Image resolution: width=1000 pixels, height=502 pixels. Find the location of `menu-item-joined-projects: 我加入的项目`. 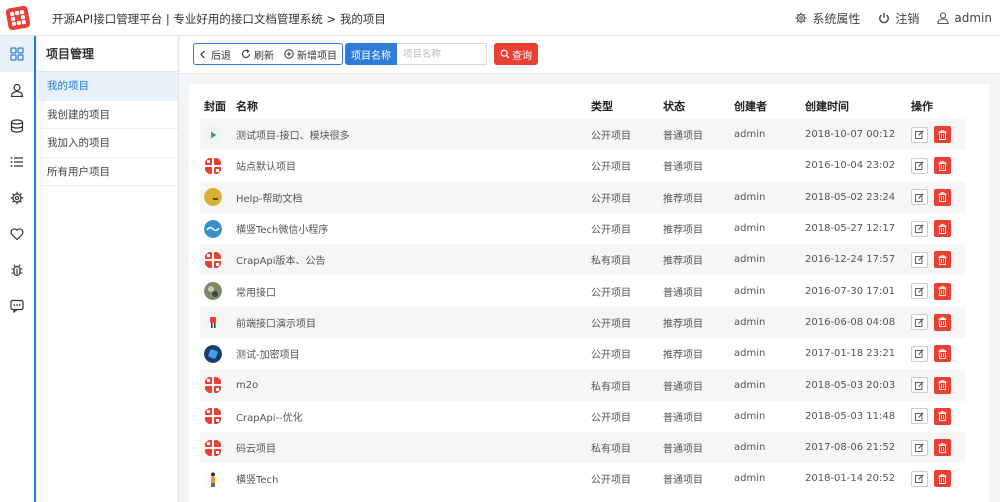

menu-item-joined-projects: 我加入的项目 is located at coordinates (108, 143).